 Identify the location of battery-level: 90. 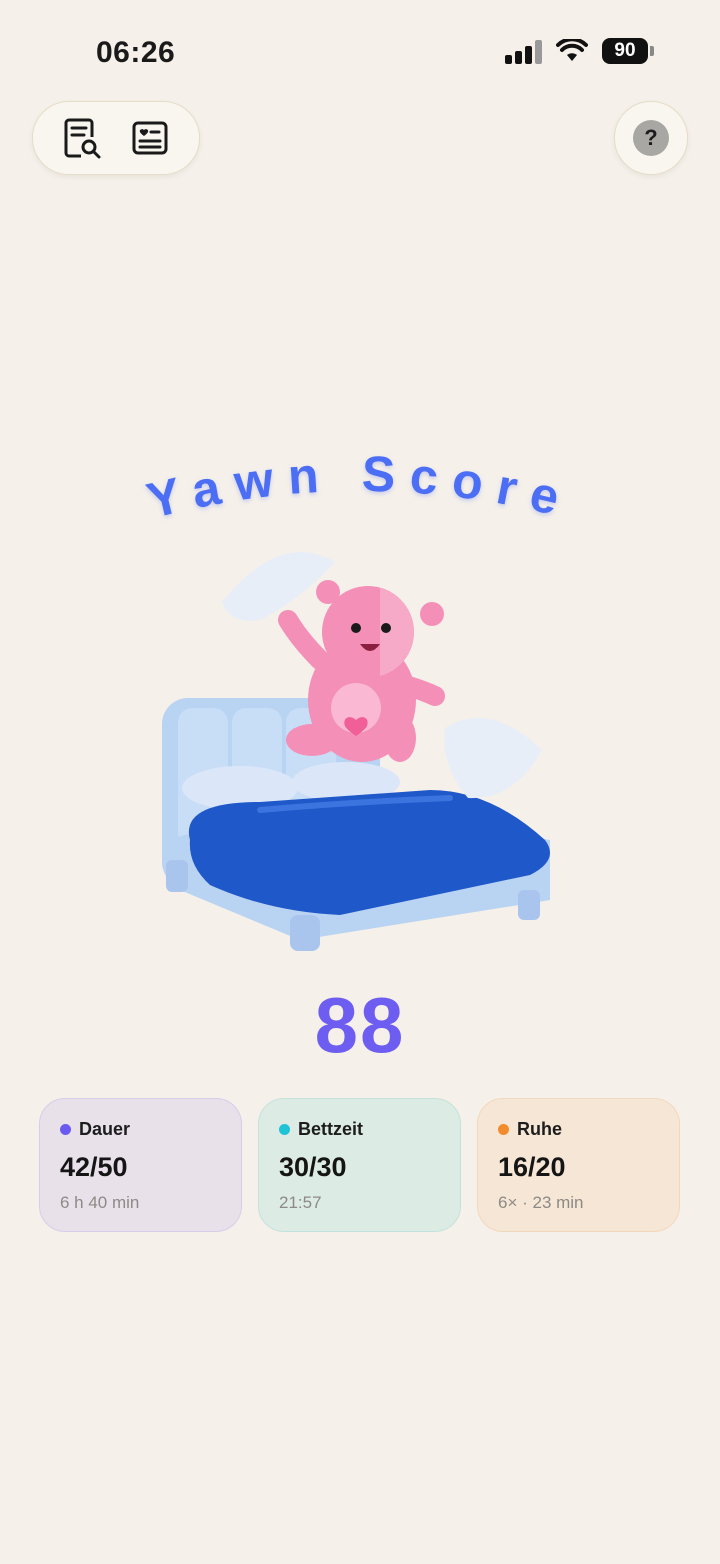
(625, 51).